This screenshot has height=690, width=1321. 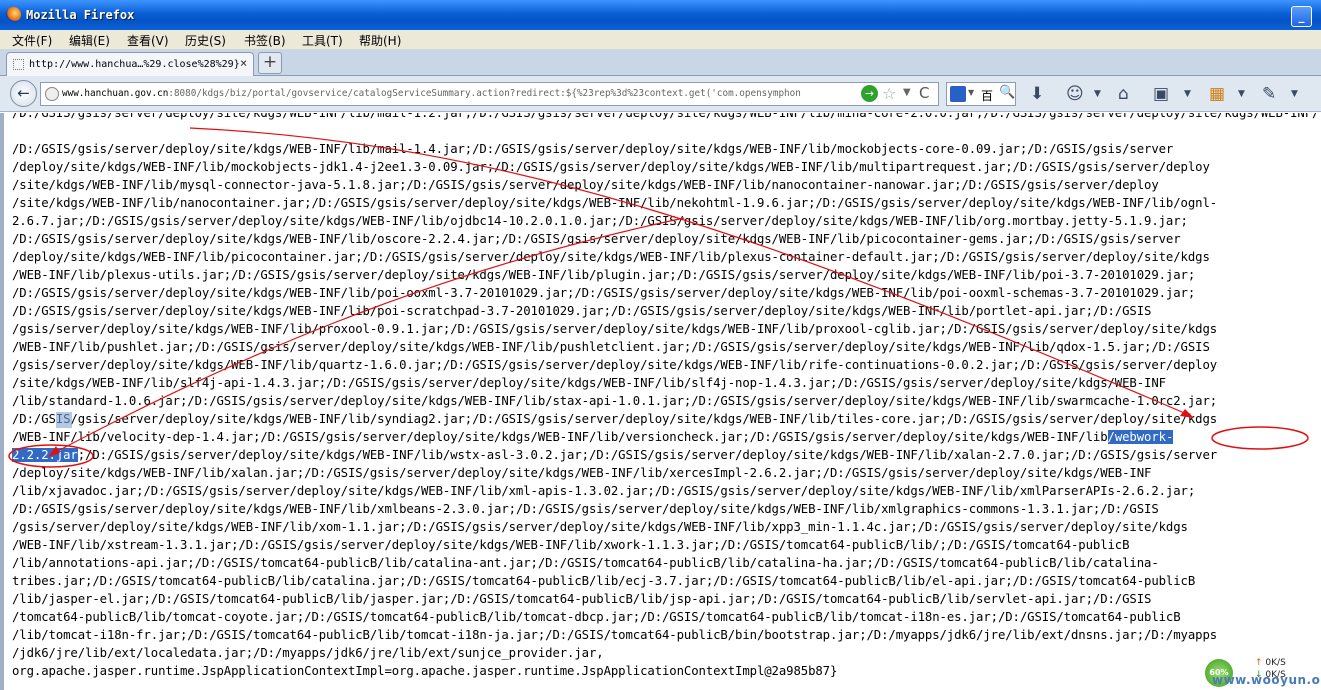 What do you see at coordinates (52, 94) in the screenshot?
I see `globe-icon` at bounding box center [52, 94].